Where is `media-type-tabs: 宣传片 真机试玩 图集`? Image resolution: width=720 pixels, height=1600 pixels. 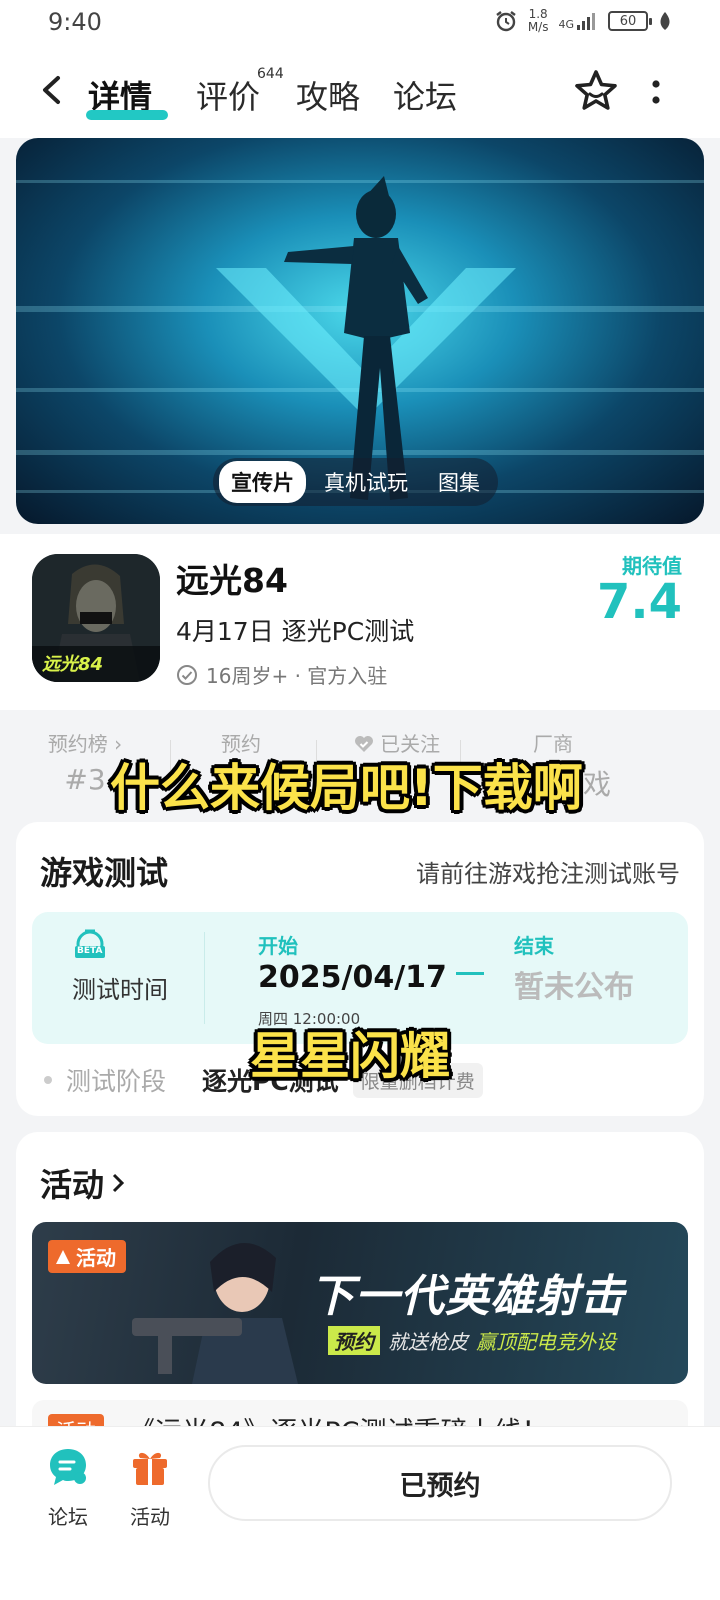
media-type-tabs: 宣传片 真机试玩 图集 is located at coordinates (355, 482).